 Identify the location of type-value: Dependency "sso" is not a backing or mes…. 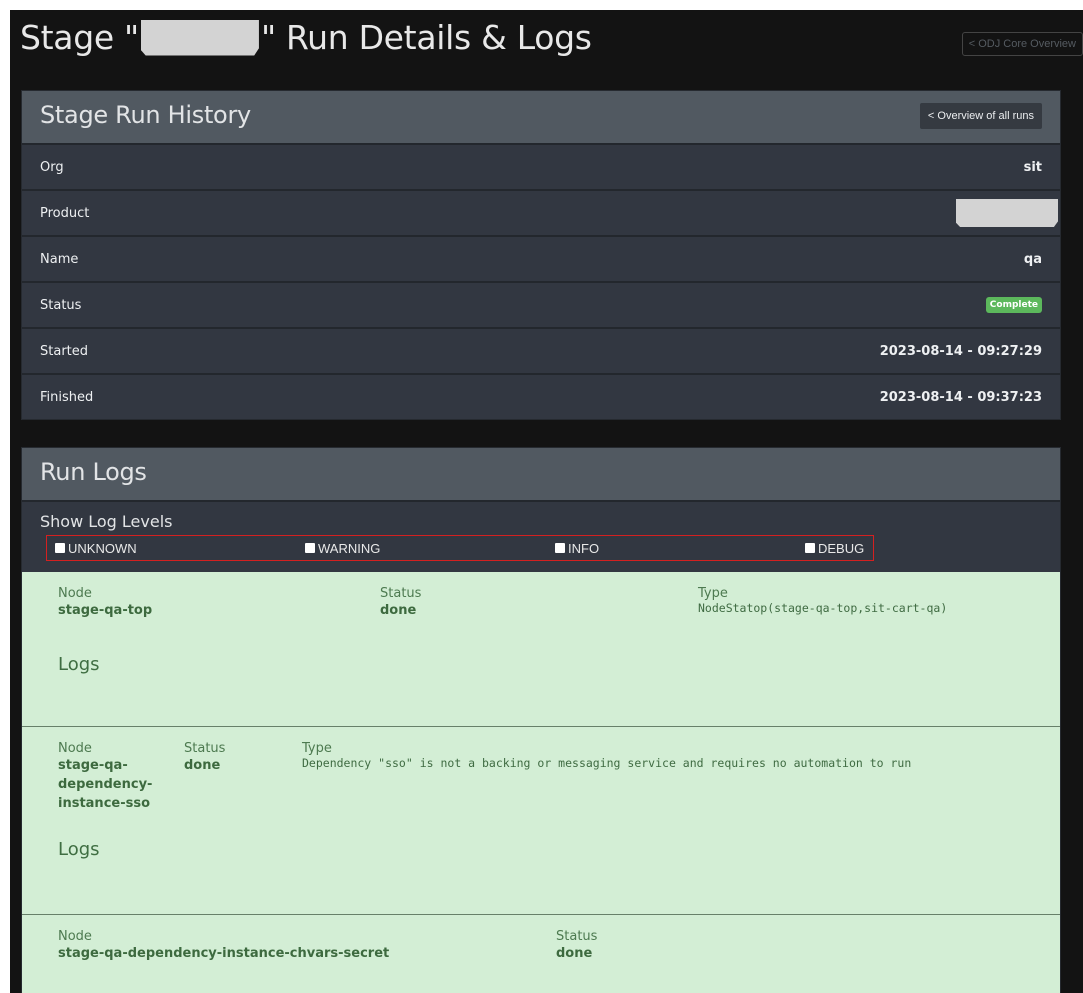
(607, 763).